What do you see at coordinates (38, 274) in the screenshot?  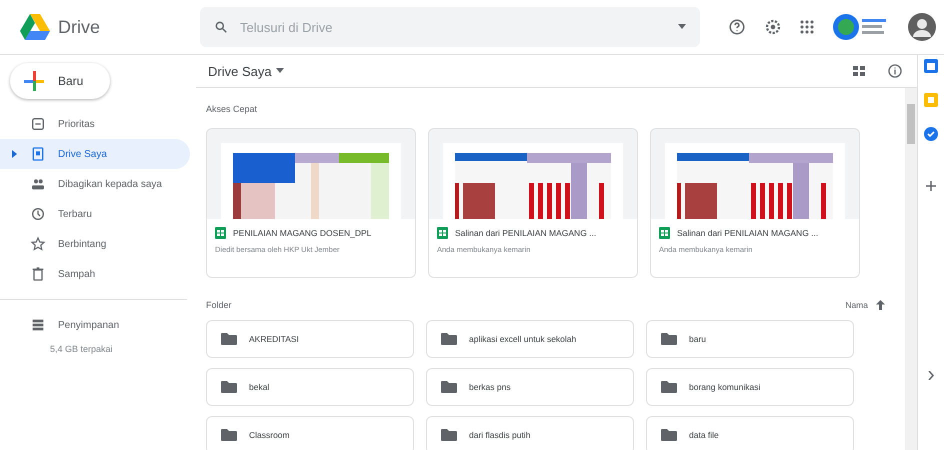 I see `trash-icon` at bounding box center [38, 274].